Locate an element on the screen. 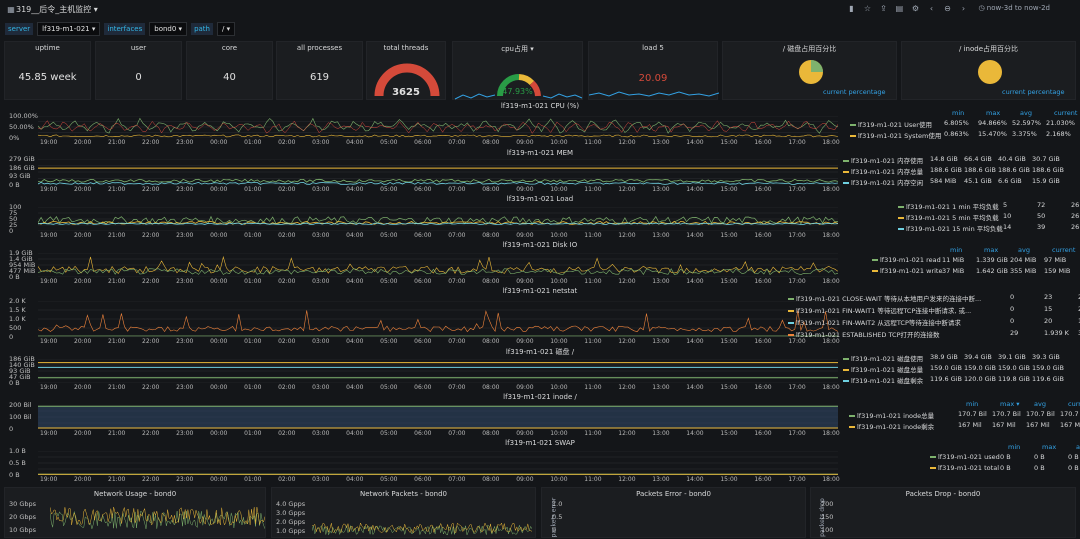 This screenshot has width=1080, height=539. x-tick: 22:00 is located at coordinates (151, 235).